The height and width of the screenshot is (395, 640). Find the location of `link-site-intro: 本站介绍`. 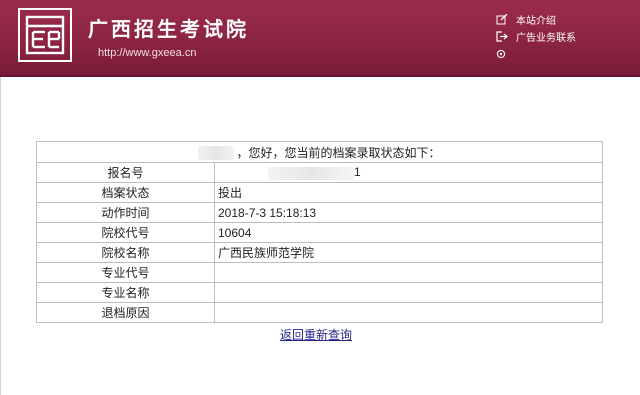

link-site-intro: 本站介绍 is located at coordinates (536, 19).